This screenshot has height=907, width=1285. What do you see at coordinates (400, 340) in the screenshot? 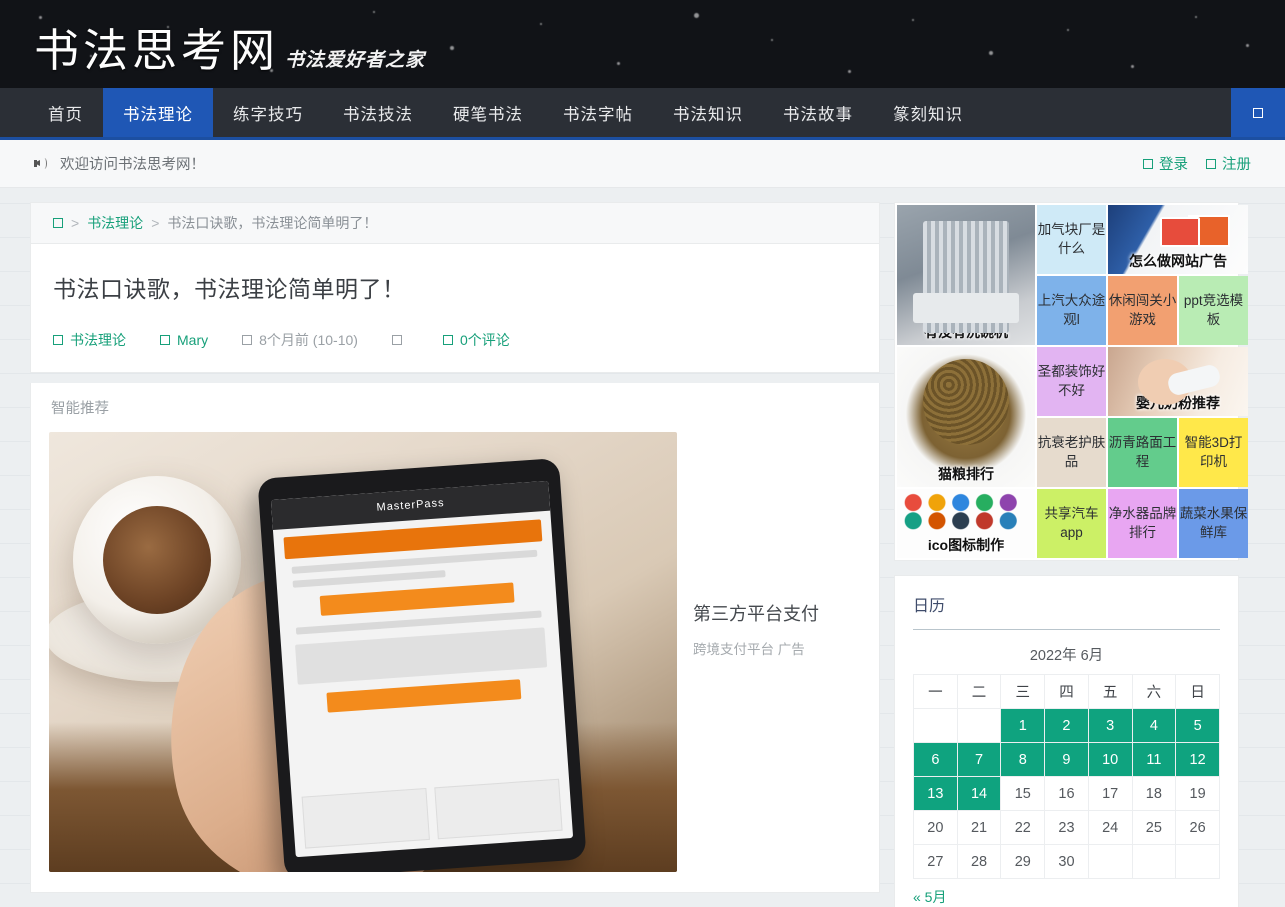
I see `meta-views` at bounding box center [400, 340].